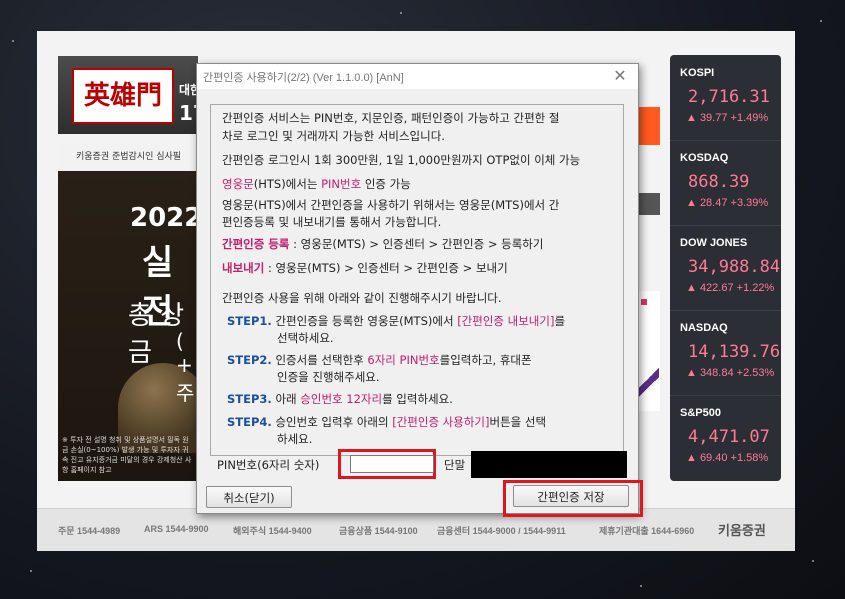 The image size is (845, 599). I want to click on mts-line-1: 영웅문(HTS)에서 간편인증을 사용하기 위해서는 영웅문(MTS)에서 간, so click(391, 205).